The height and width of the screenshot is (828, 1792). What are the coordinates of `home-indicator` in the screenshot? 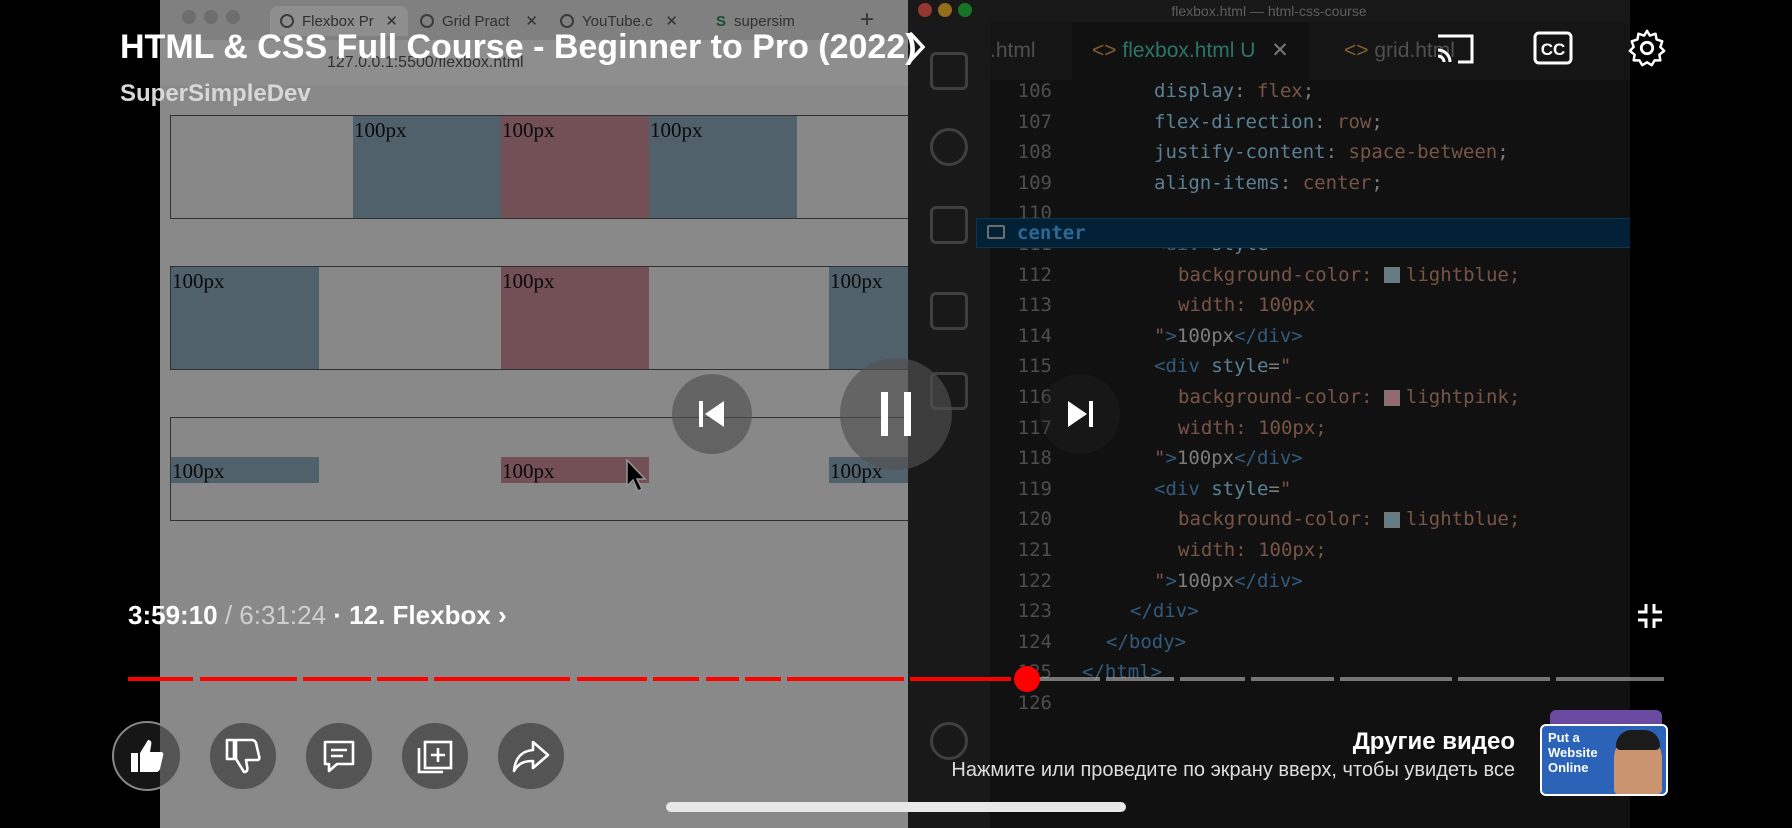 It's located at (896, 807).